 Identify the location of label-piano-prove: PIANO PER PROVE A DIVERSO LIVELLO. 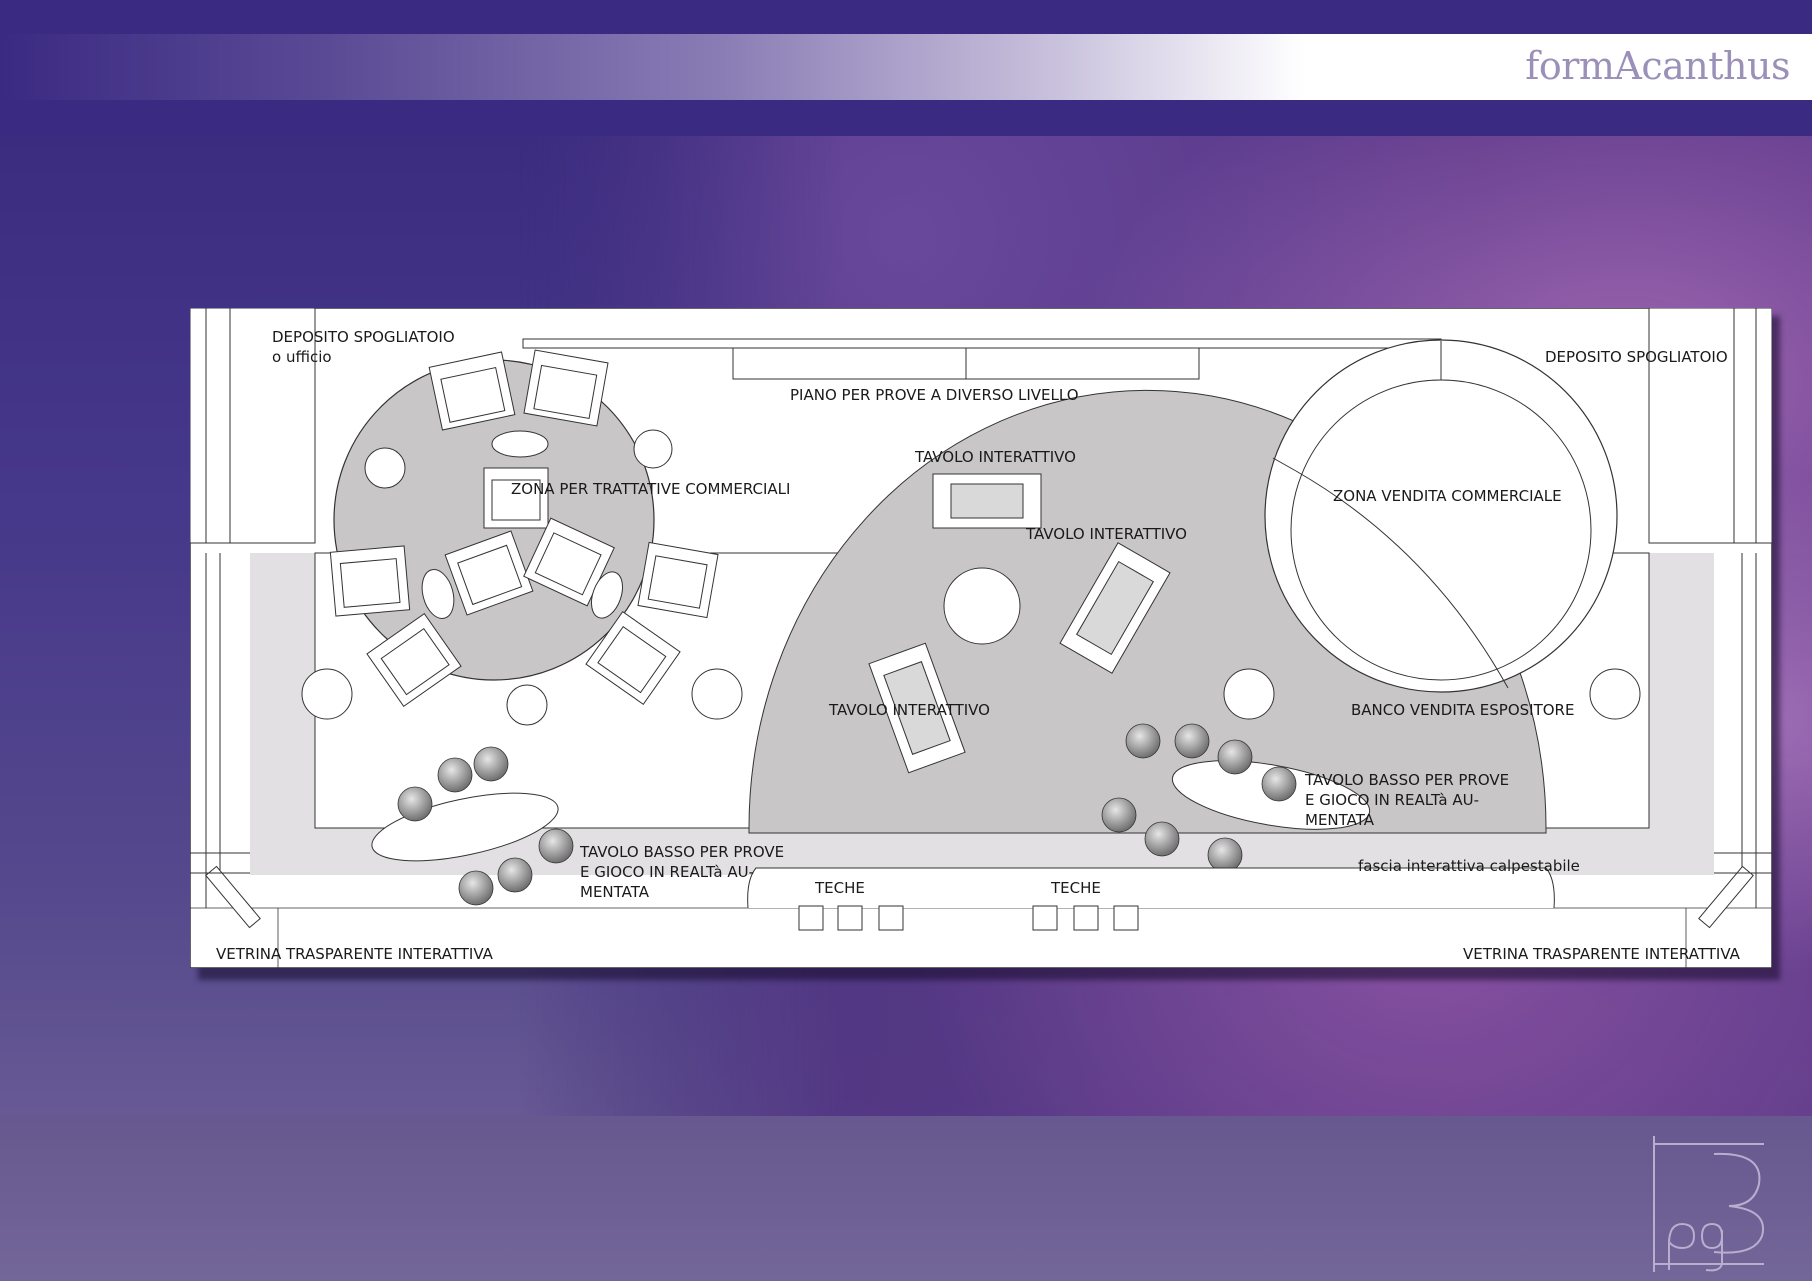
(934, 395).